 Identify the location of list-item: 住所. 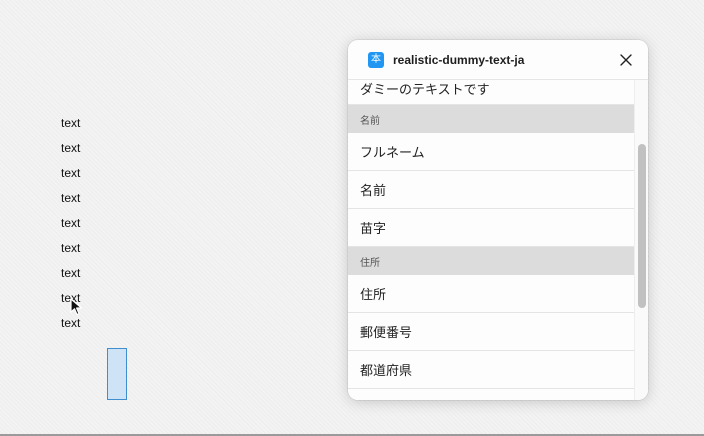
(491, 294).